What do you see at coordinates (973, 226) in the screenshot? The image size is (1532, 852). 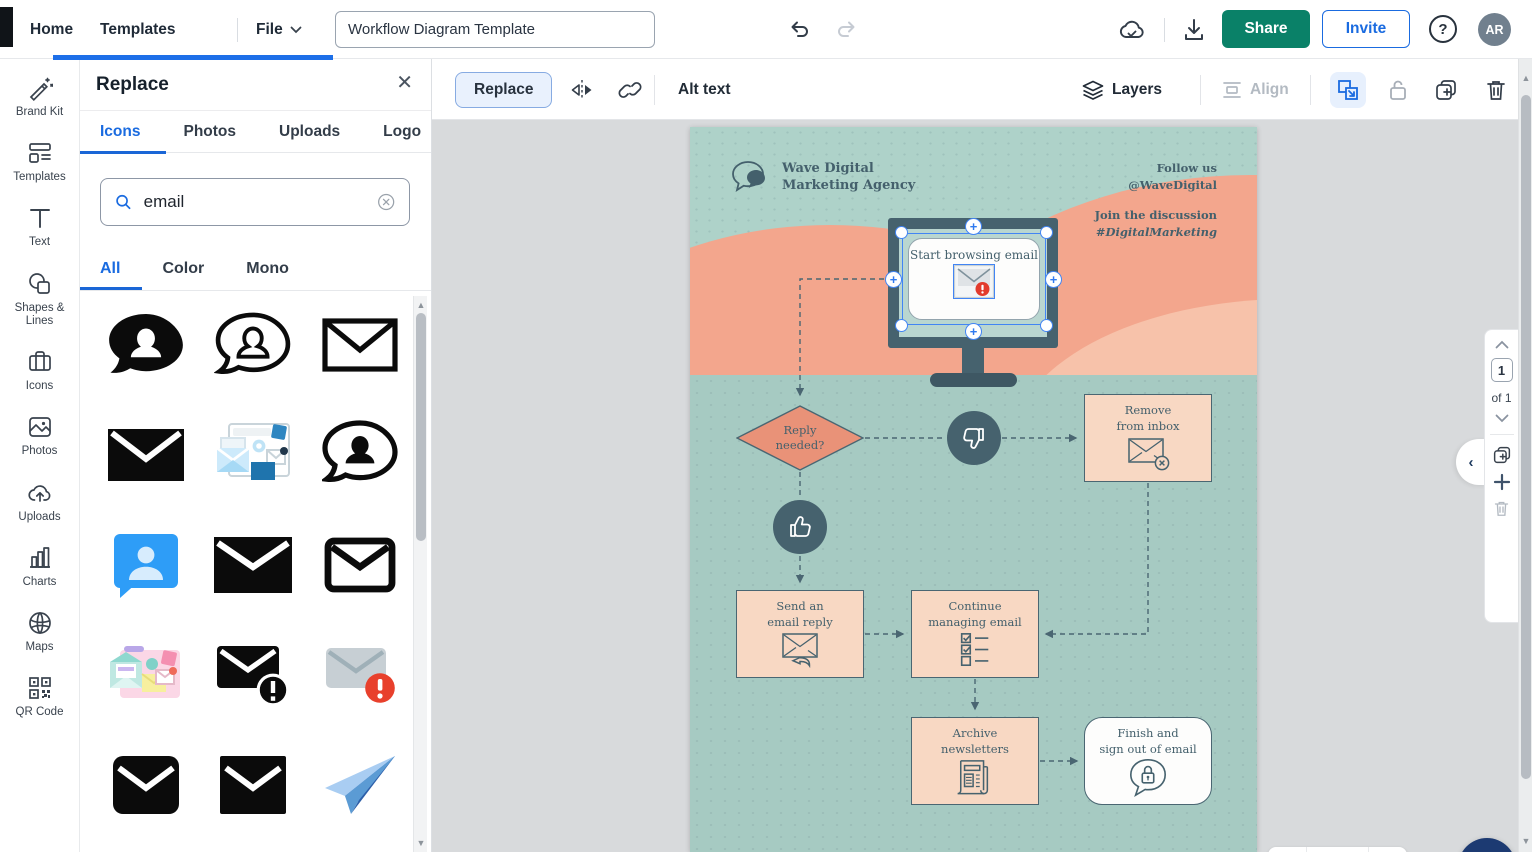 I see `connector-handle-top: +` at bounding box center [973, 226].